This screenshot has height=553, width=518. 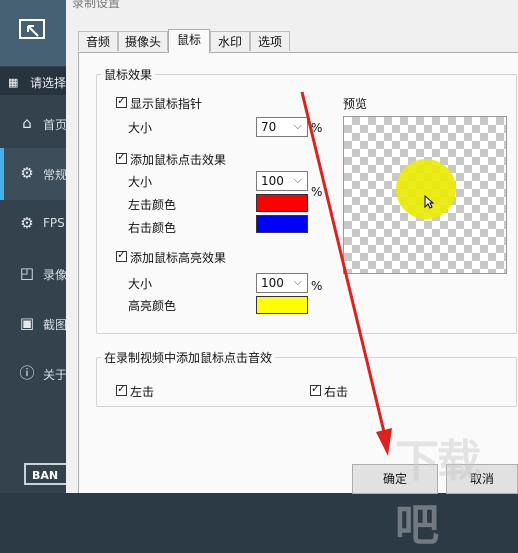 I want to click on gear-icon: ⚙, so click(x=27, y=173).